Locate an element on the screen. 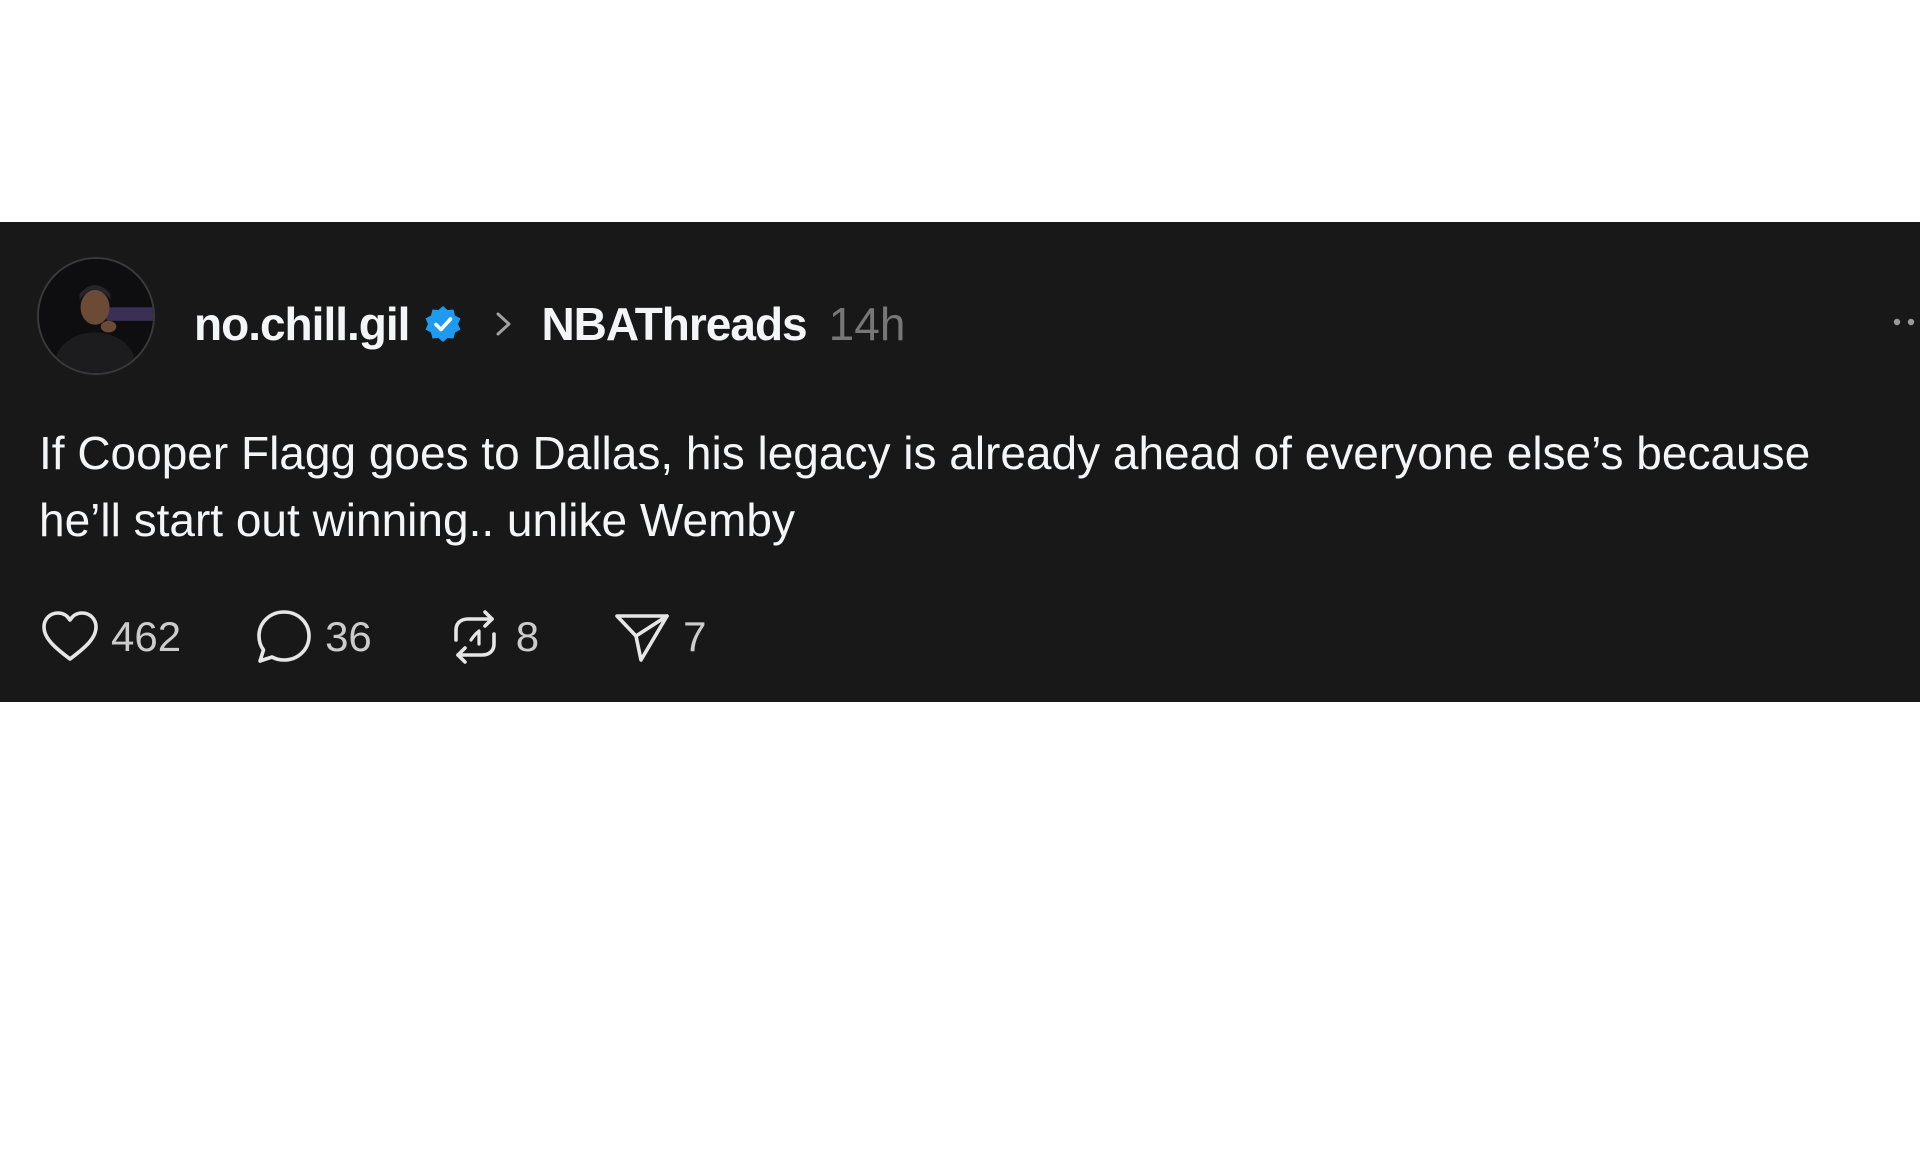 This screenshot has height=1152, width=1920. repost-button: 8 is located at coordinates (491, 637).